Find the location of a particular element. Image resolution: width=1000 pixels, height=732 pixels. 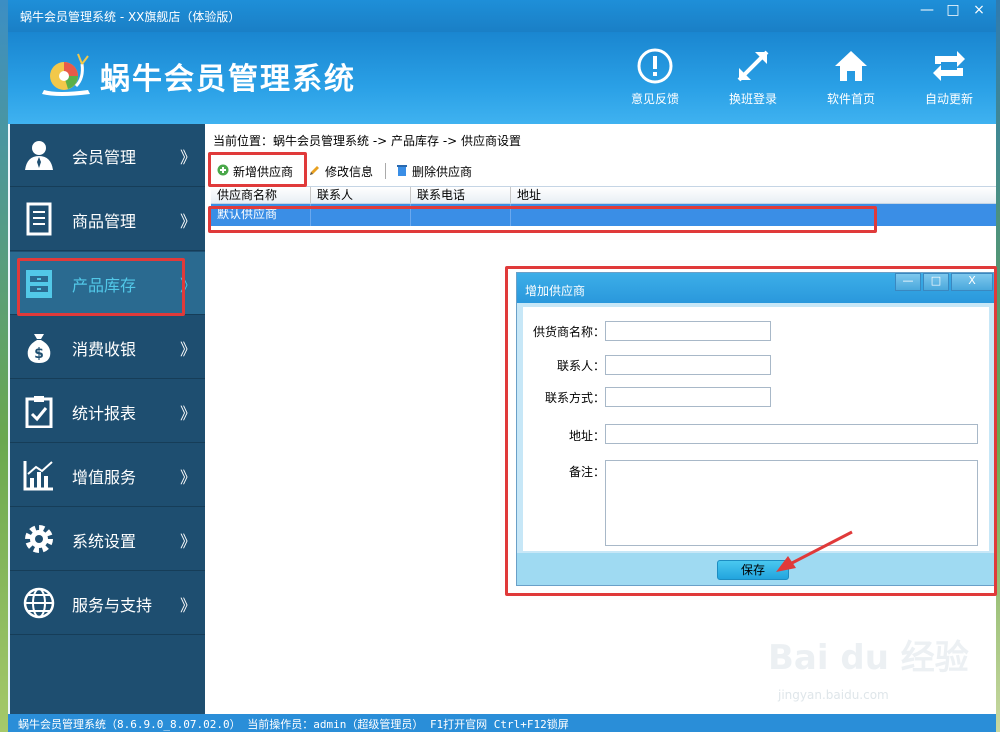

sidebar-item-label: 会员管理 is located at coordinates (104, 157).